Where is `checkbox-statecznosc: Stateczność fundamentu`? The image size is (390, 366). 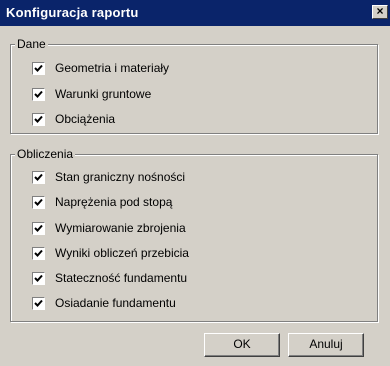 checkbox-statecznosc: Stateczność fundamentu is located at coordinates (109, 278).